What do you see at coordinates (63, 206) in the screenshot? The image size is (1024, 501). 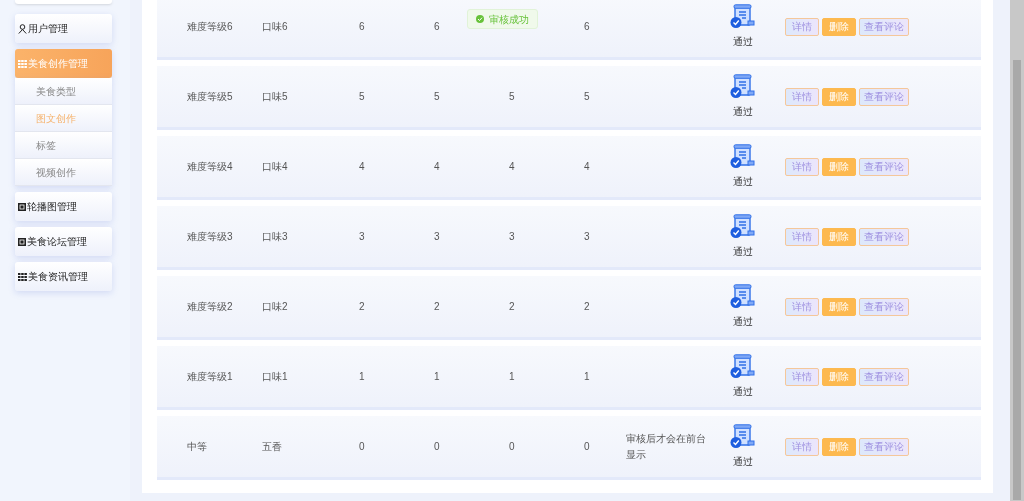 I see `menu-item: 轮播图管理` at bounding box center [63, 206].